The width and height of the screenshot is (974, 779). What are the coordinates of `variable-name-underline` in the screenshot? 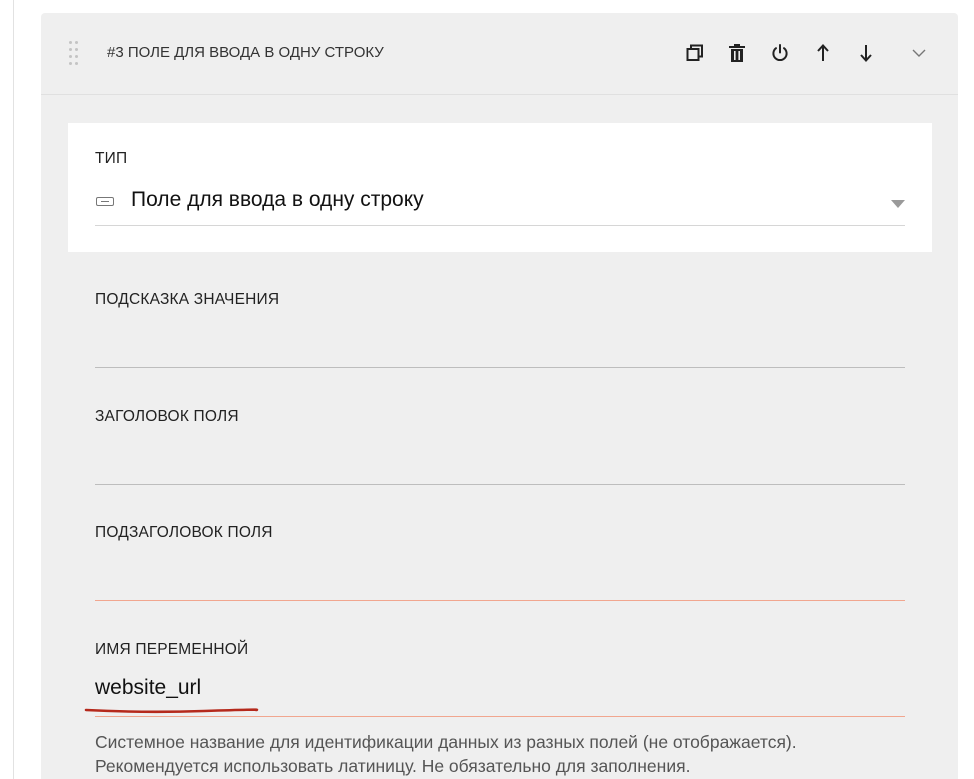 It's located at (500, 716).